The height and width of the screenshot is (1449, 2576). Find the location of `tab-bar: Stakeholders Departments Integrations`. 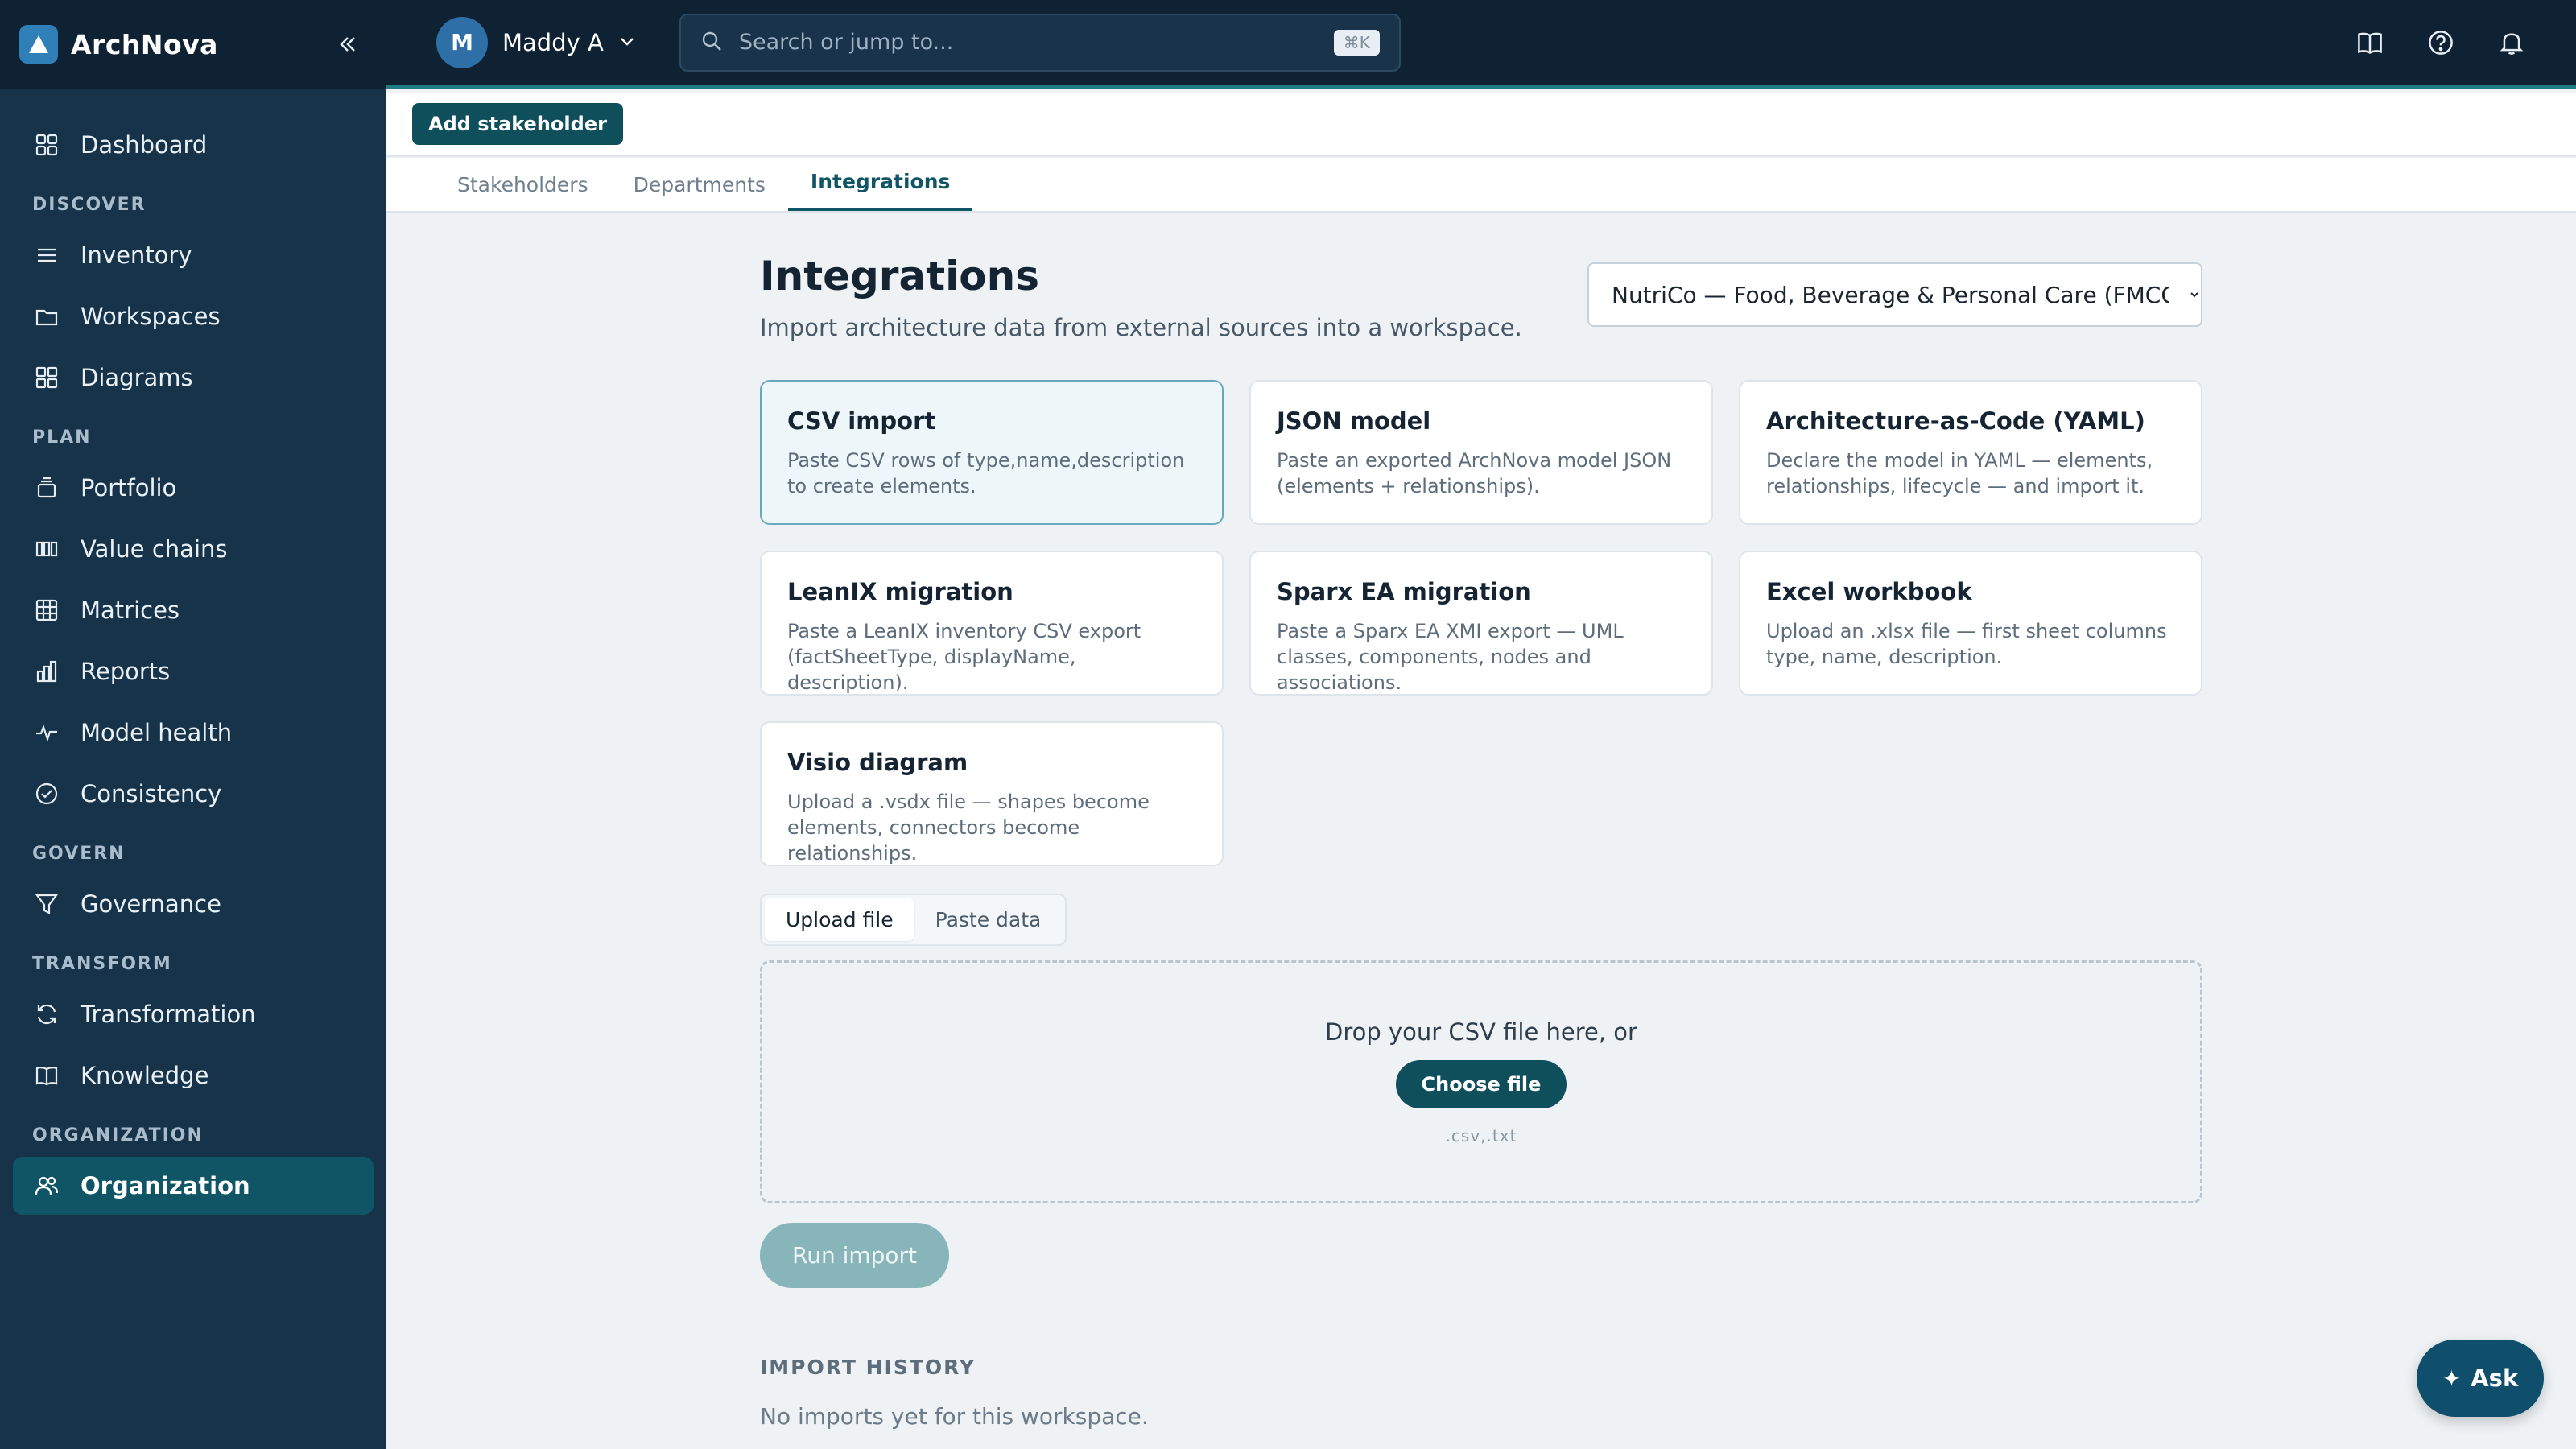

tab-bar: Stakeholders Departments Integrations is located at coordinates (1481, 185).